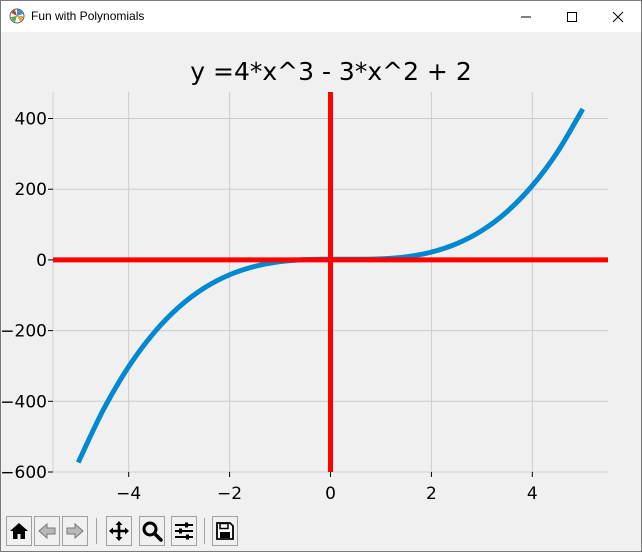 Image resolution: width=642 pixels, height=552 pixels. Describe the element at coordinates (26, 296) in the screenshot. I see `y-axis-ticks: −600 −400 −200 0 200 400` at that location.